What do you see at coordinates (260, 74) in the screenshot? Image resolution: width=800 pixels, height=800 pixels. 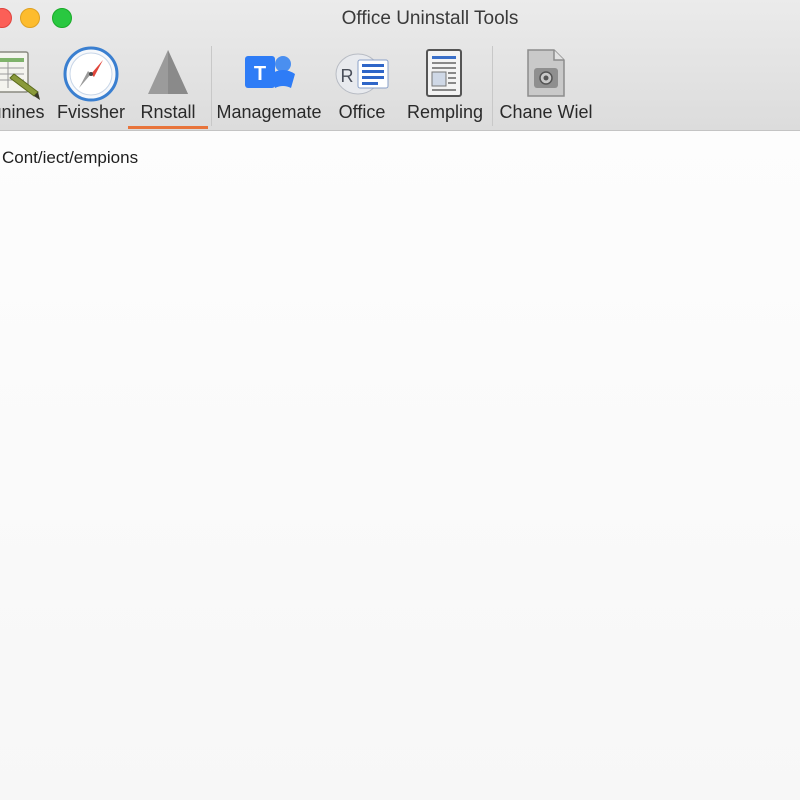 I see `svg-text: T` at bounding box center [260, 74].